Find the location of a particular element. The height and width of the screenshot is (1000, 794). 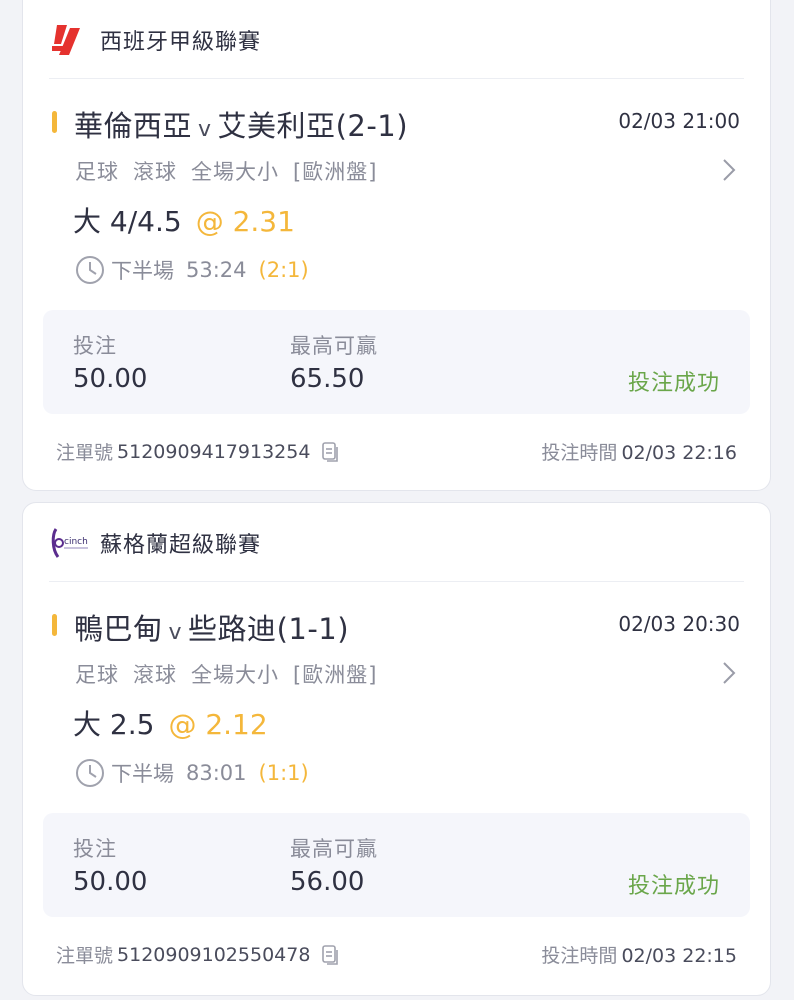

league-header: cinch 蘇格蘭超級聯賽 is located at coordinates (155, 543).